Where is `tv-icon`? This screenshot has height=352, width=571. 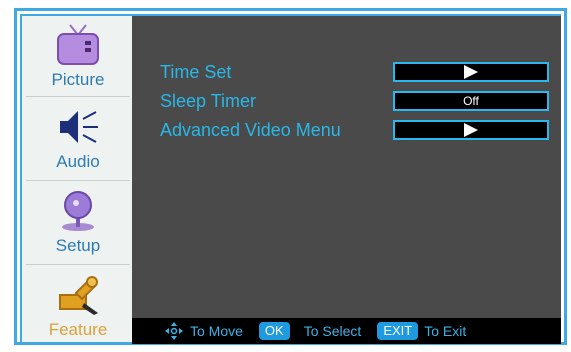
tv-icon is located at coordinates (78, 45).